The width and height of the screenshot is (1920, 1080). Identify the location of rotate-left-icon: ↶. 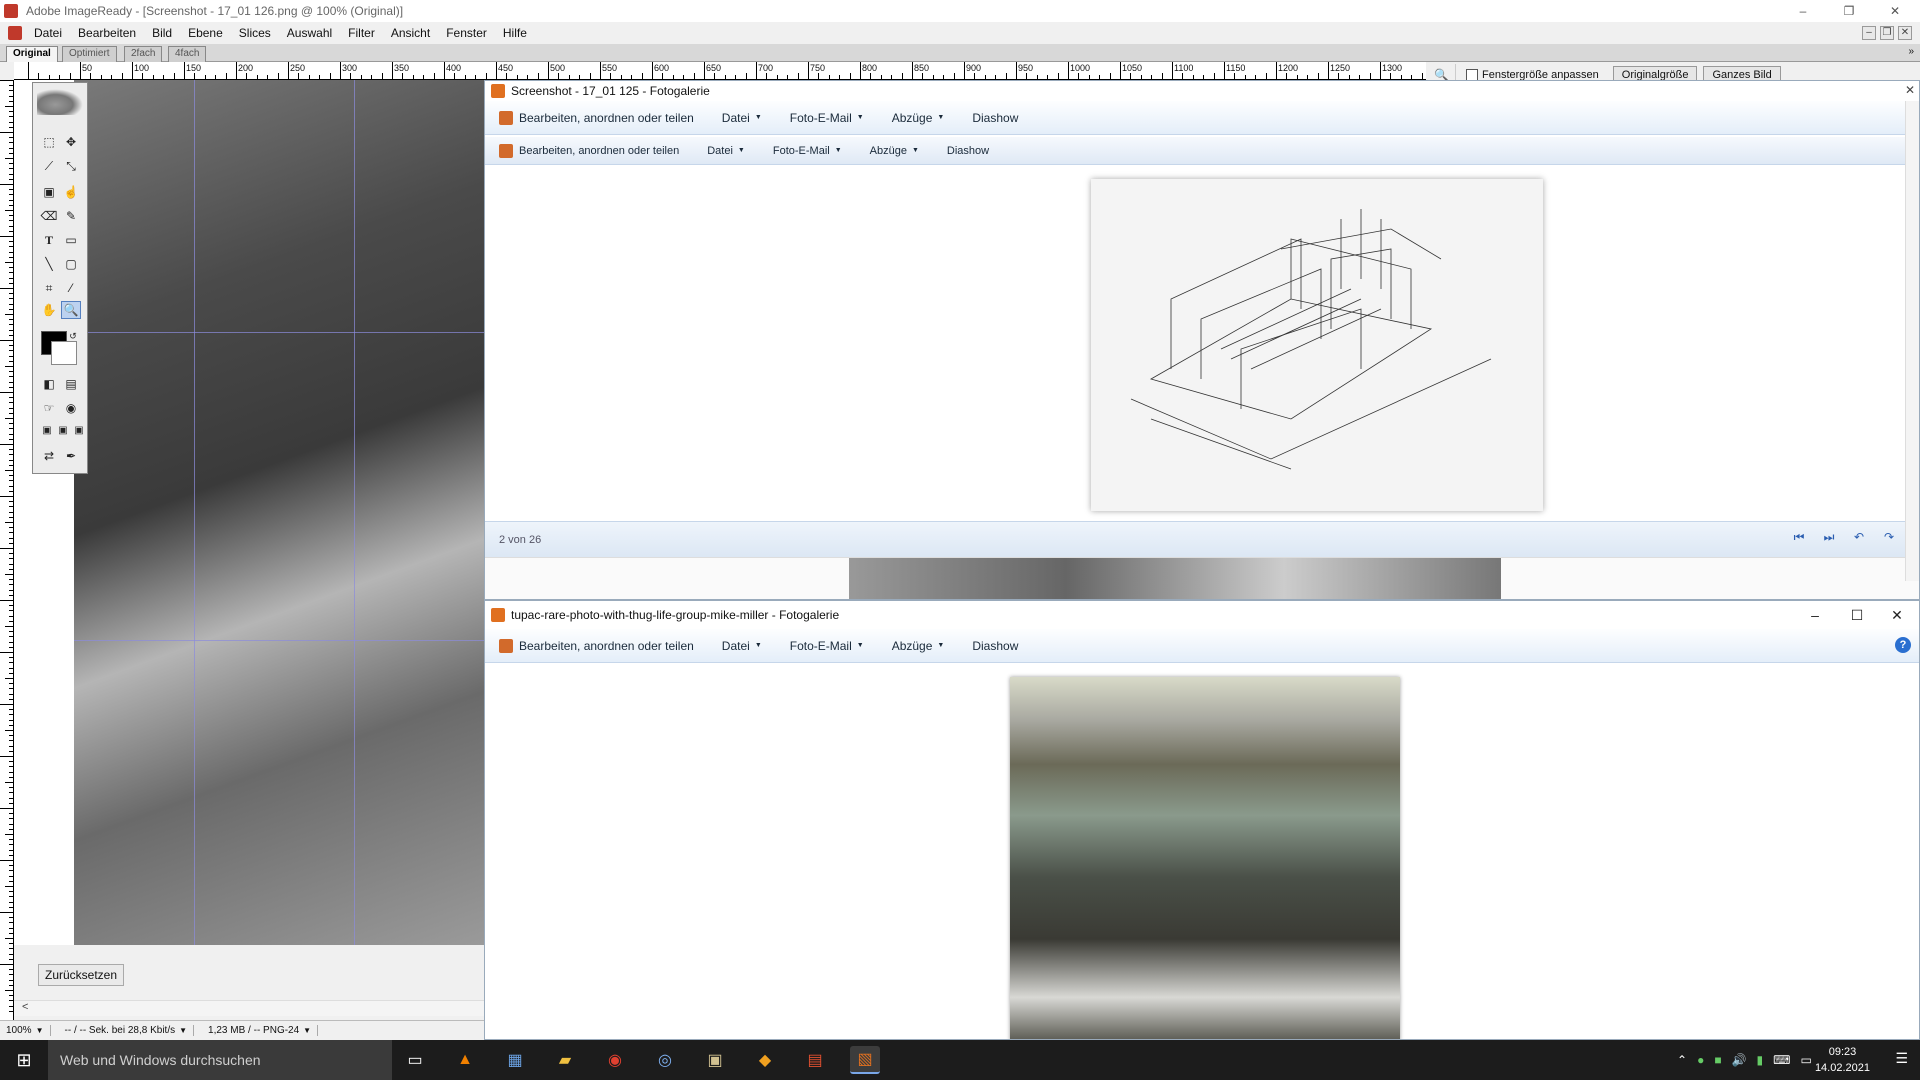
(1859, 539).